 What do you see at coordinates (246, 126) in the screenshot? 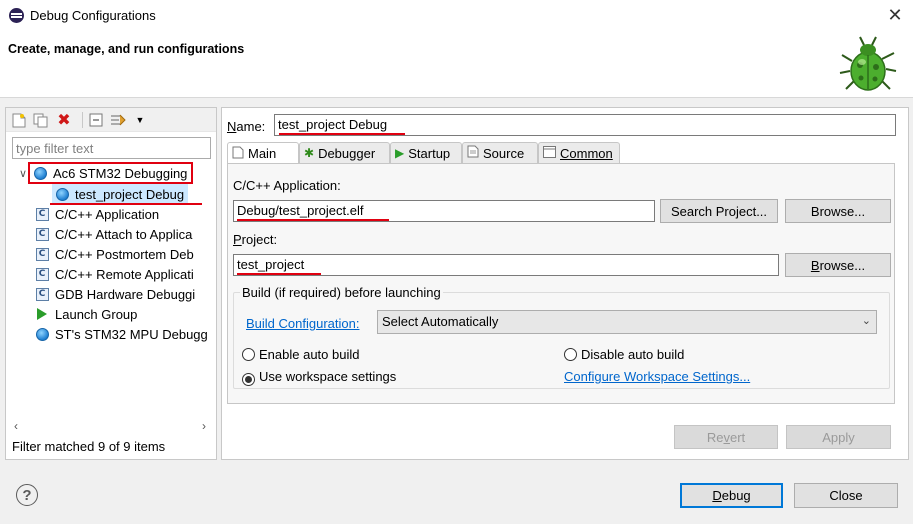
I see `name-label: Name:` at bounding box center [246, 126].